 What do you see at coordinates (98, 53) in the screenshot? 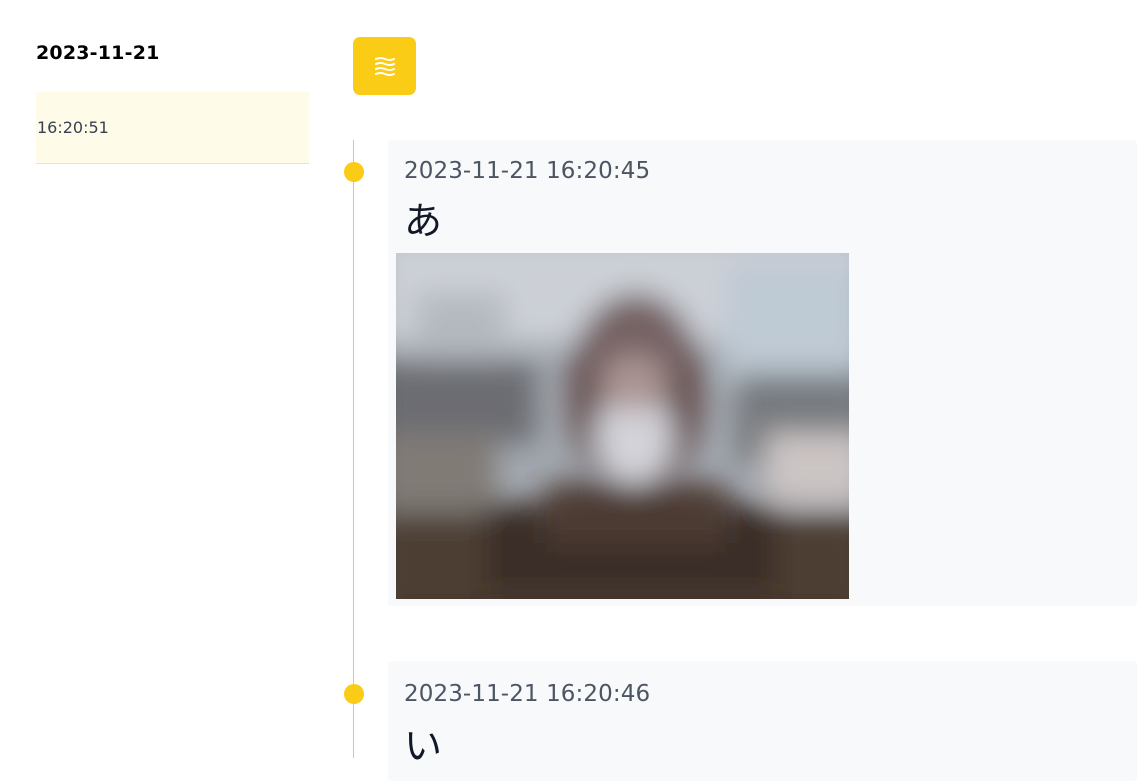
I see `sidebar-date-heading: 2023-11-21` at bounding box center [98, 53].